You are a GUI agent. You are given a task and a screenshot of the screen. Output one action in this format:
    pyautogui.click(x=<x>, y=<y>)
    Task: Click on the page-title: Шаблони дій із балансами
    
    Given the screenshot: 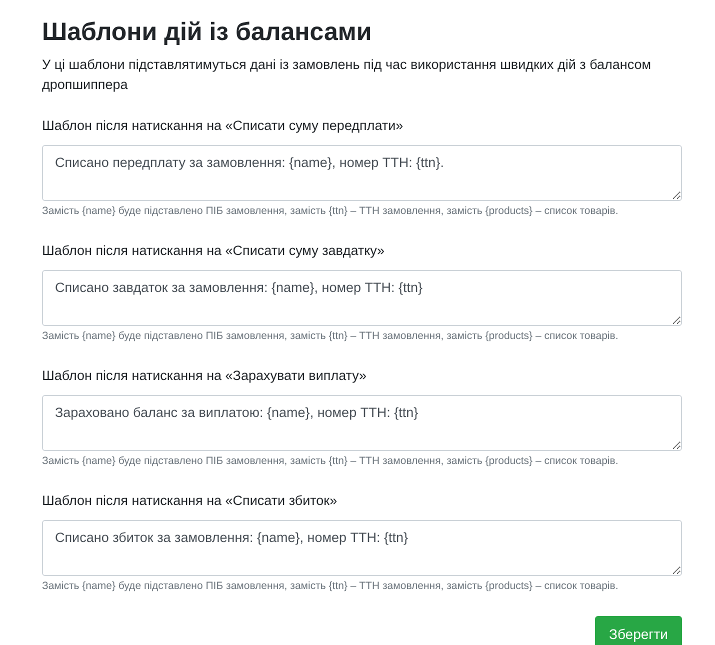 What is the action you would take?
    pyautogui.click(x=207, y=32)
    